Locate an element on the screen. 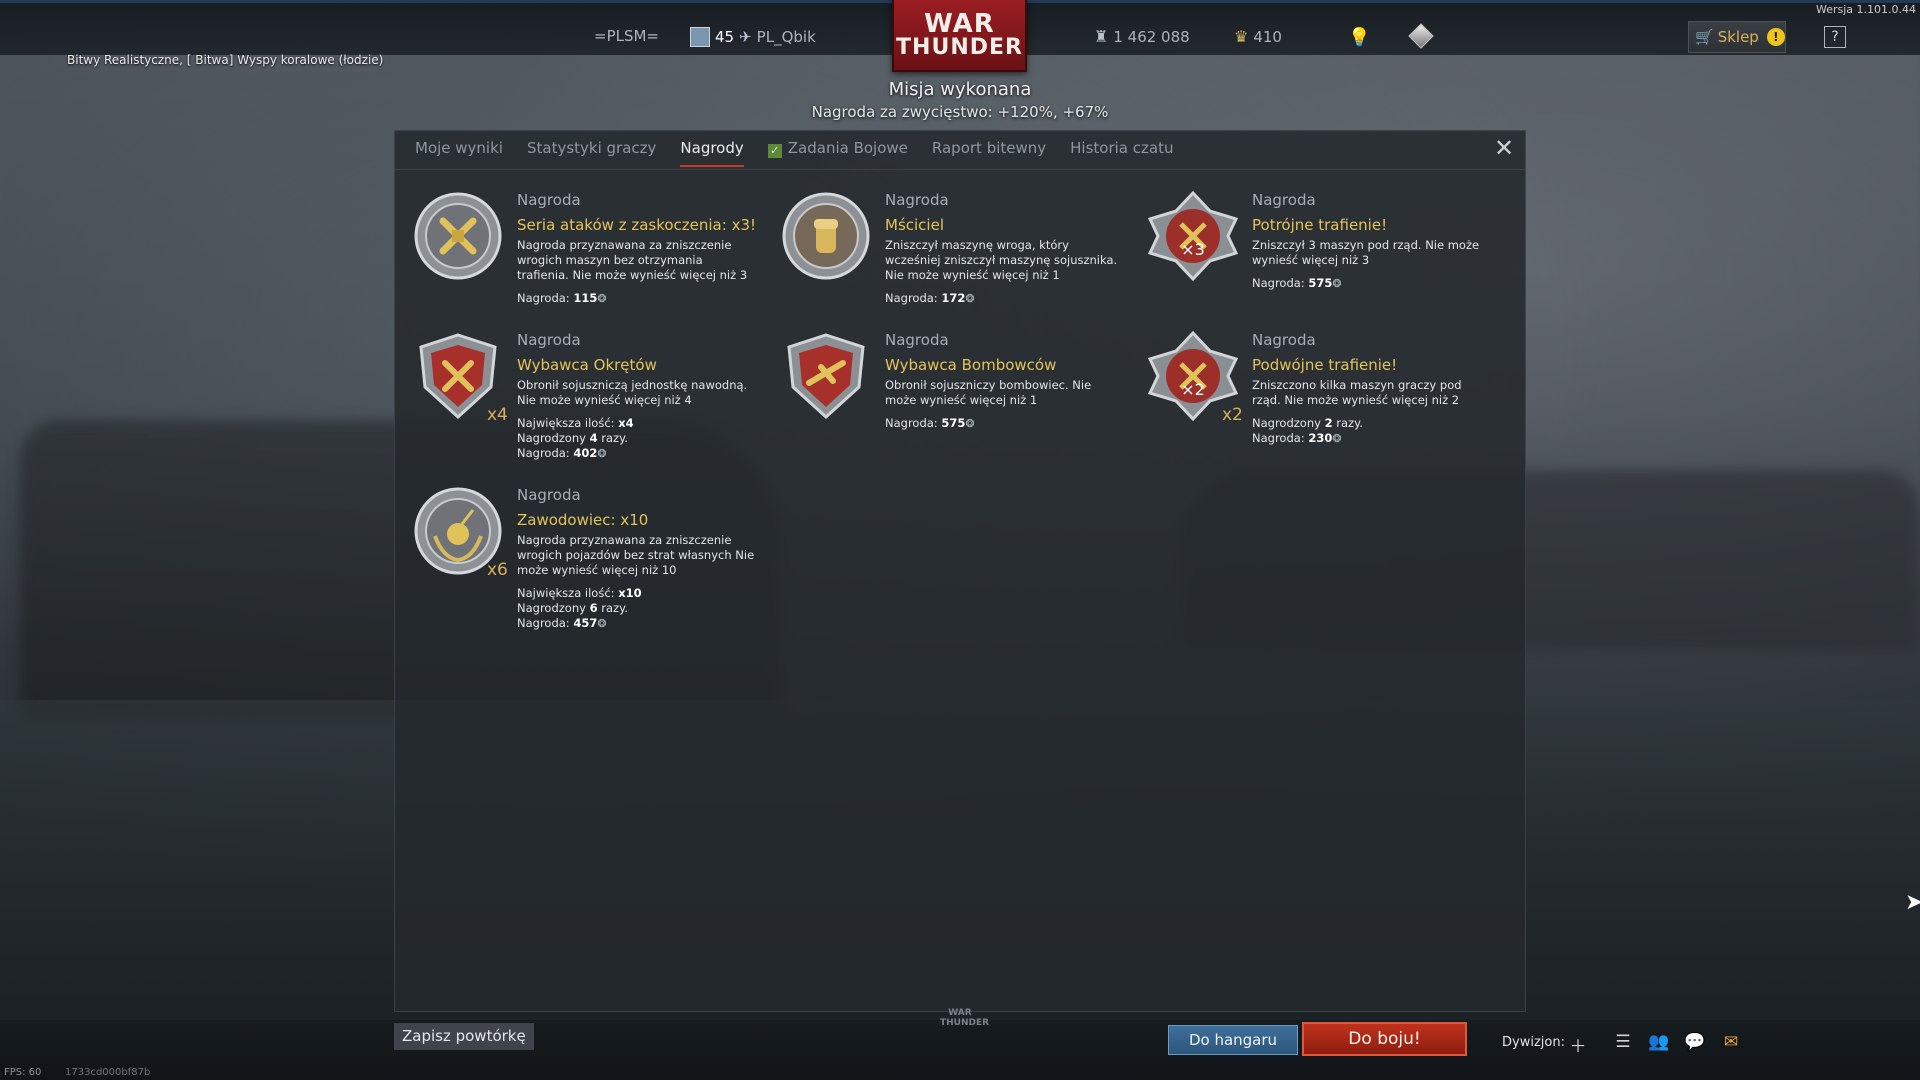  player-profile: 45 ✈ PL_Qbik is located at coordinates (753, 37).